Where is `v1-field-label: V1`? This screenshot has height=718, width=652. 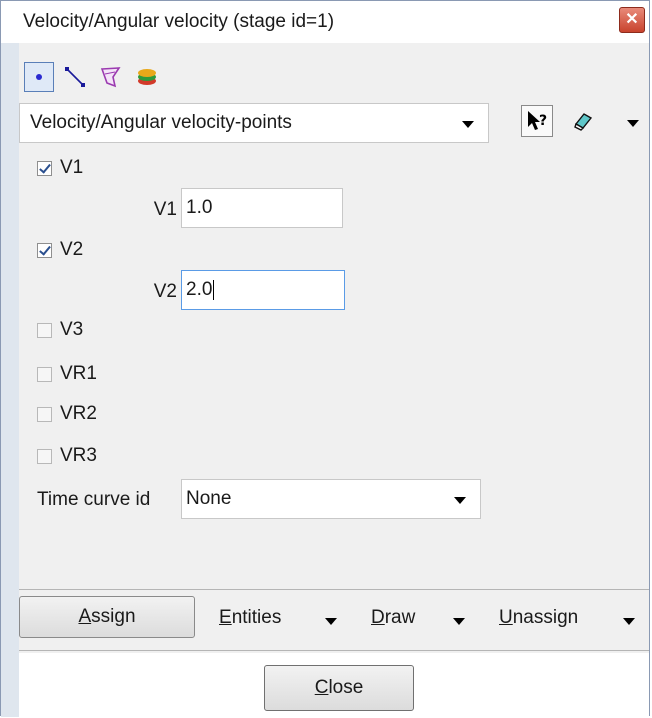
v1-field-label: V1 is located at coordinates (165, 209).